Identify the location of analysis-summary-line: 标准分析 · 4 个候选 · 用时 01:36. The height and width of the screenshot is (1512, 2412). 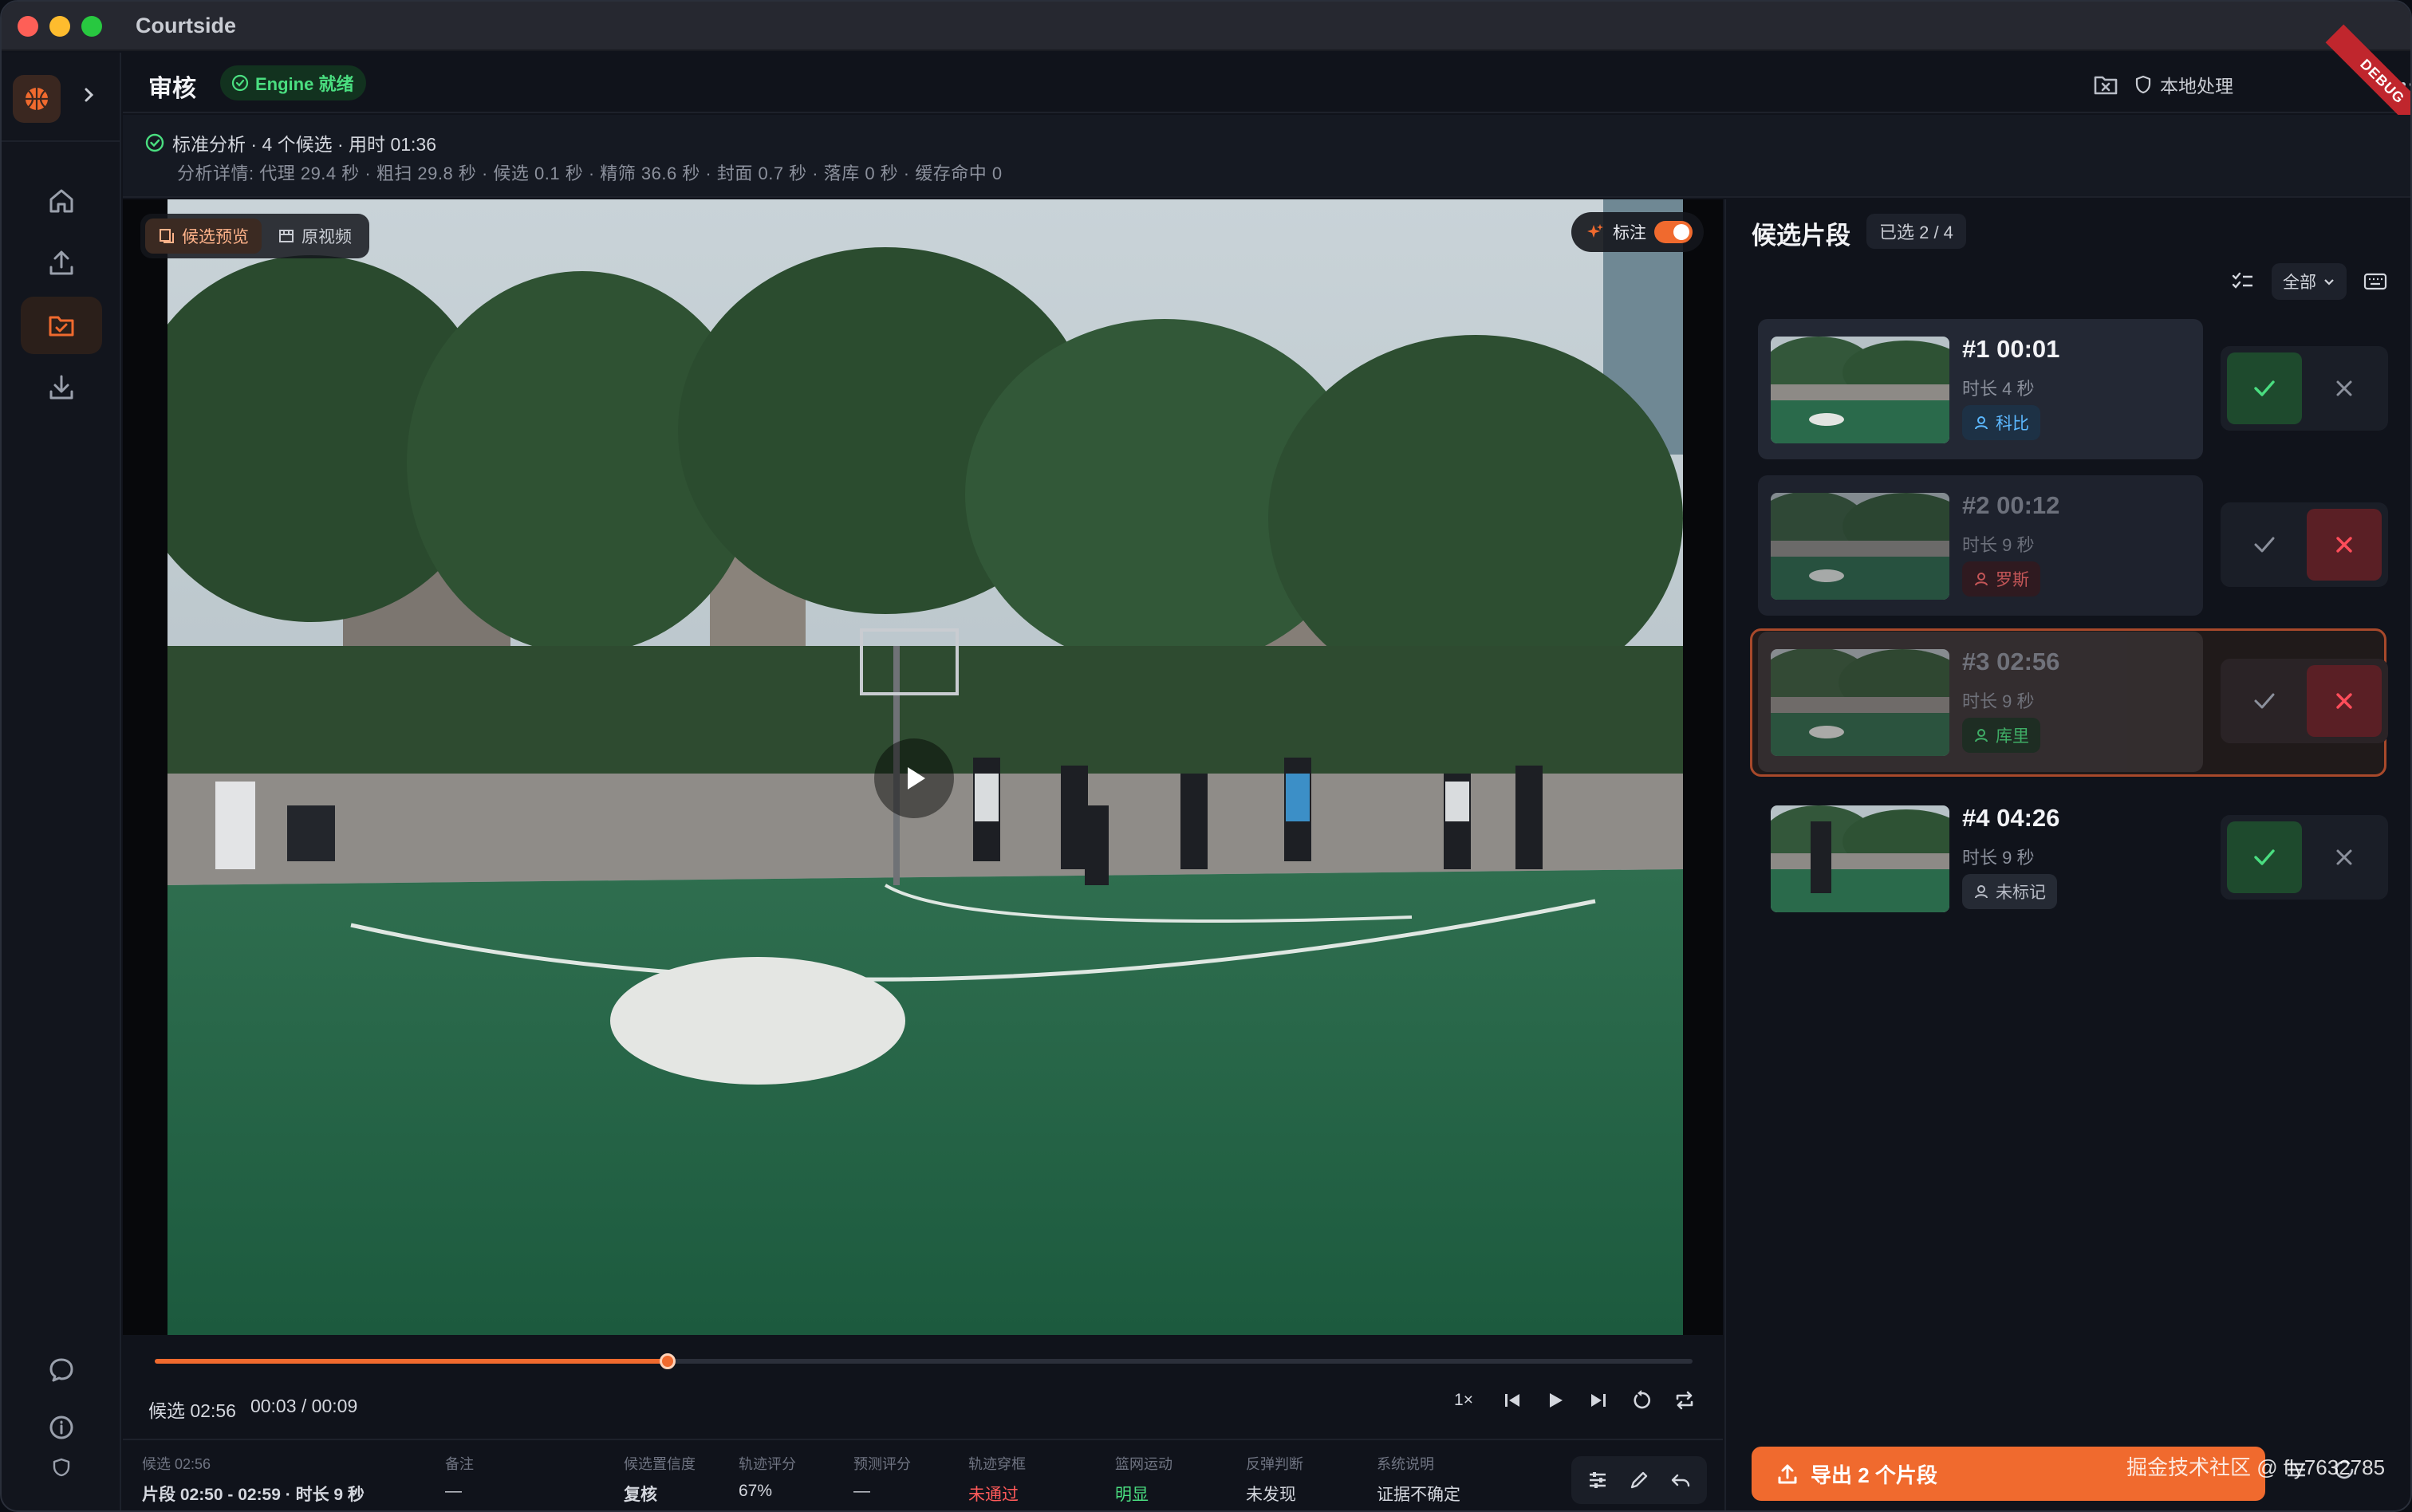
(290, 142).